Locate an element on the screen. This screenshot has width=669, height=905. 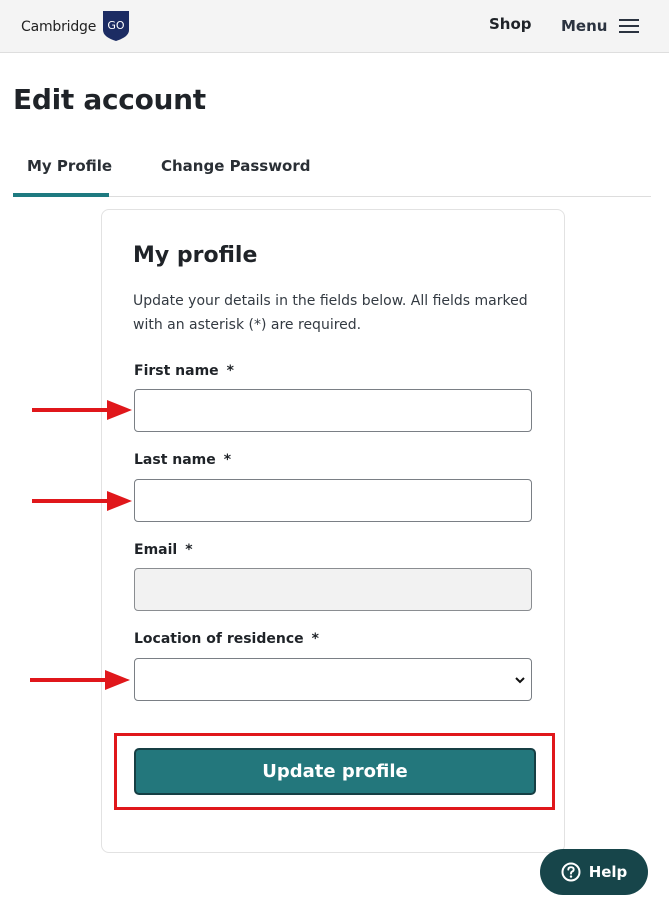
location-select is located at coordinates (333, 679).